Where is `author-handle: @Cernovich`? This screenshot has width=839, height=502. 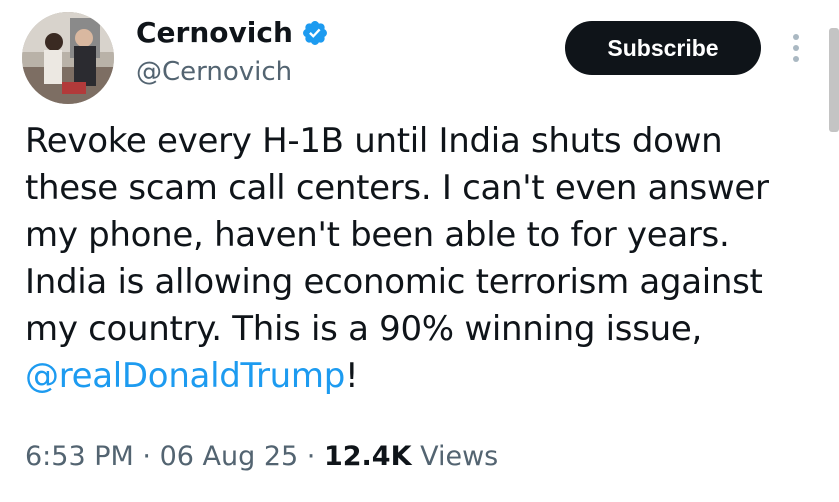 author-handle: @Cernovich is located at coordinates (214, 72).